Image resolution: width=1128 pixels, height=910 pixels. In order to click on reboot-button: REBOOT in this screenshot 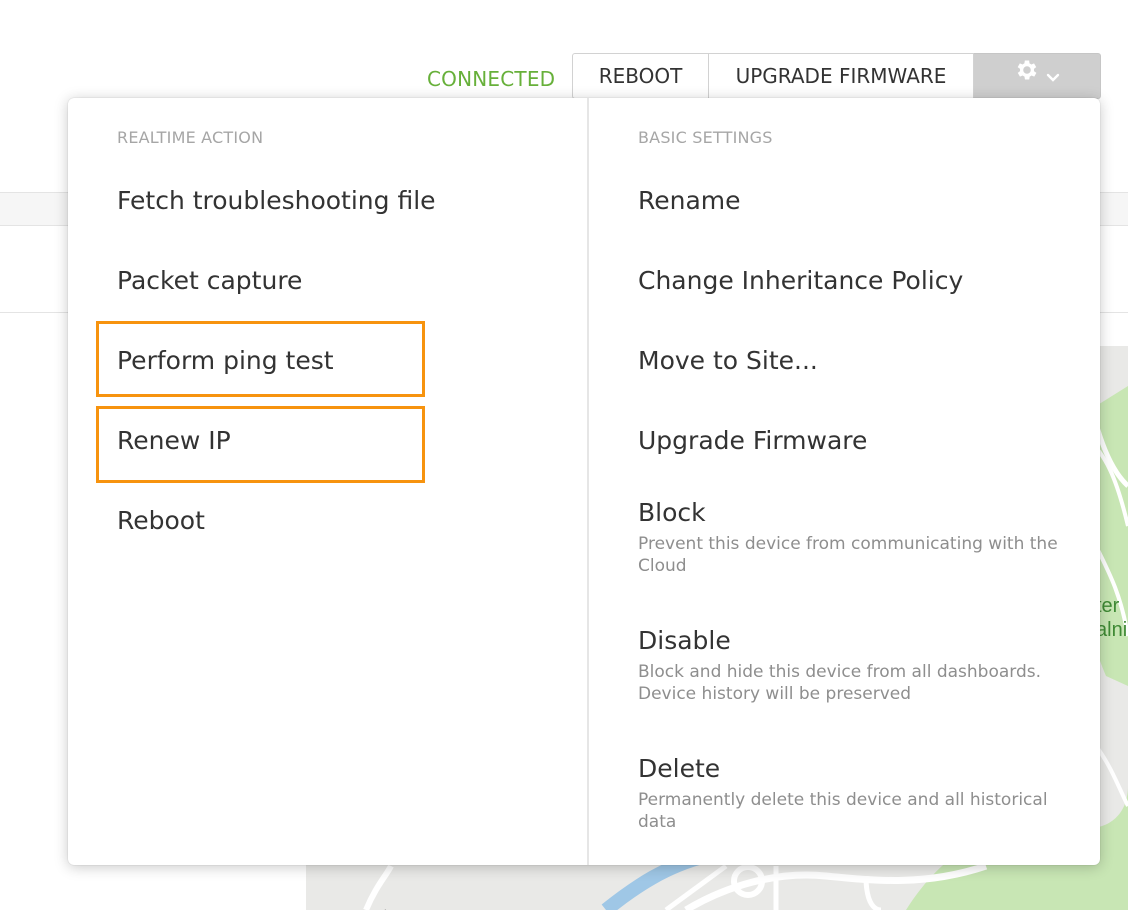, I will do `click(640, 76)`.